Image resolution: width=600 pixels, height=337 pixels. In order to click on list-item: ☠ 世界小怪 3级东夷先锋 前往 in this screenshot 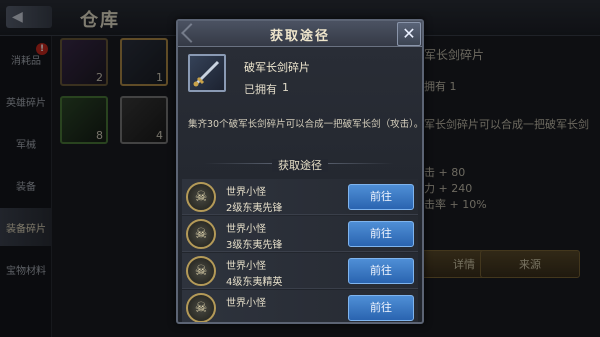, I will do `click(300, 234)`.